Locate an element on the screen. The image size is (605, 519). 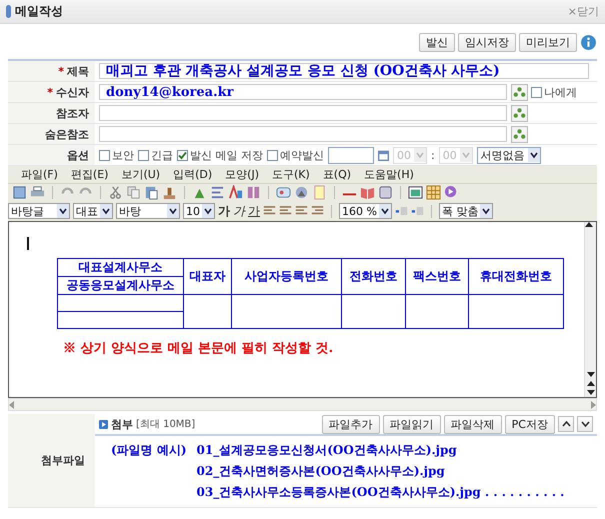
columns-icon is located at coordinates (253, 192).